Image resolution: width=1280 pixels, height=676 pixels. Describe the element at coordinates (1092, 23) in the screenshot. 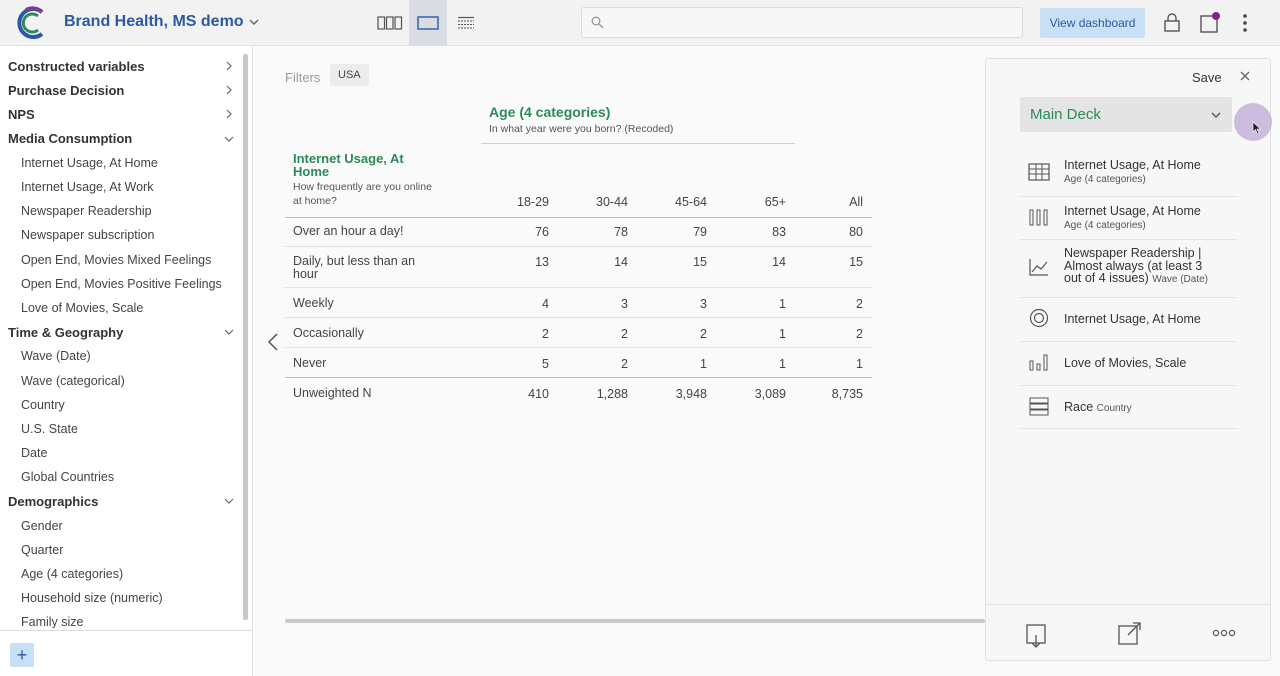

I see `view-dashboard-button: View dashboard` at that location.